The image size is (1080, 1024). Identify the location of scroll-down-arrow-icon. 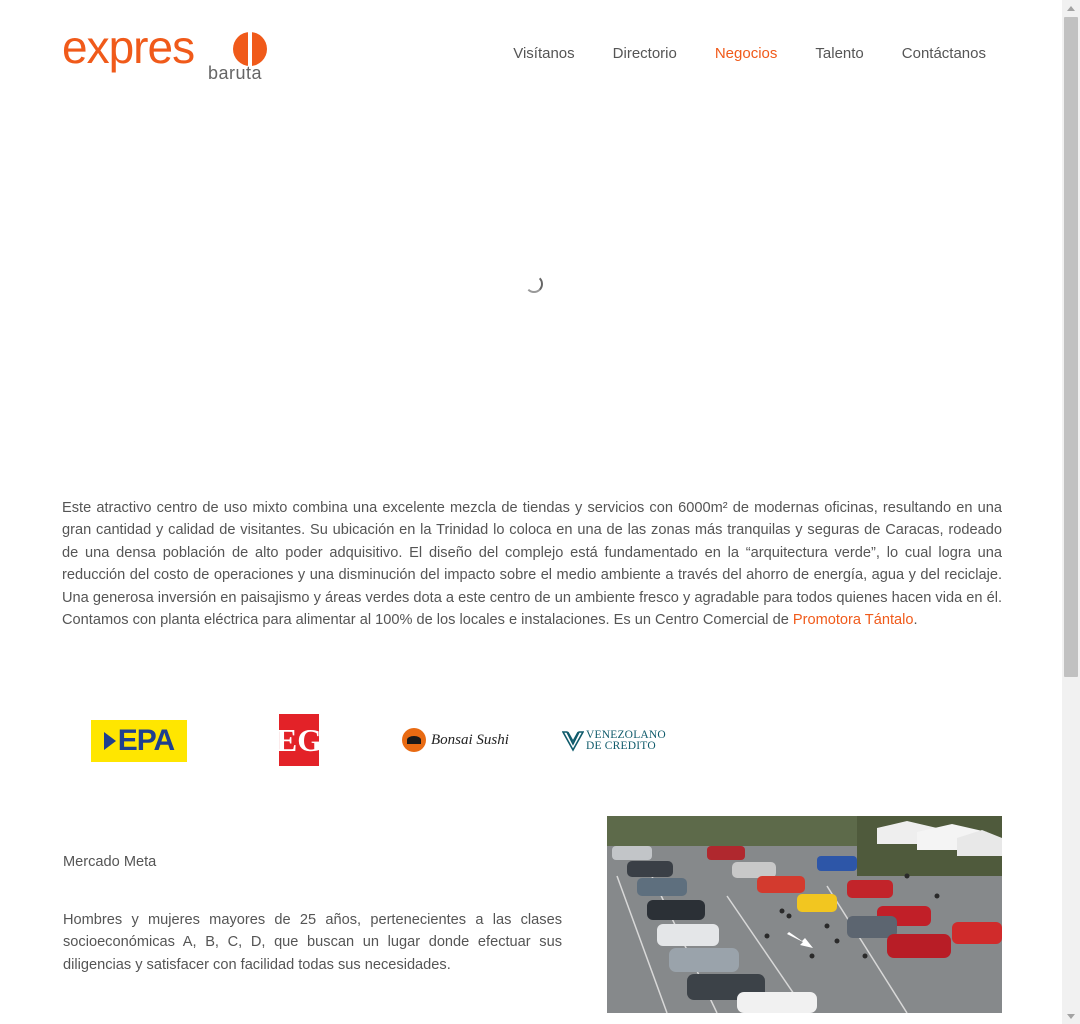
(1071, 1016).